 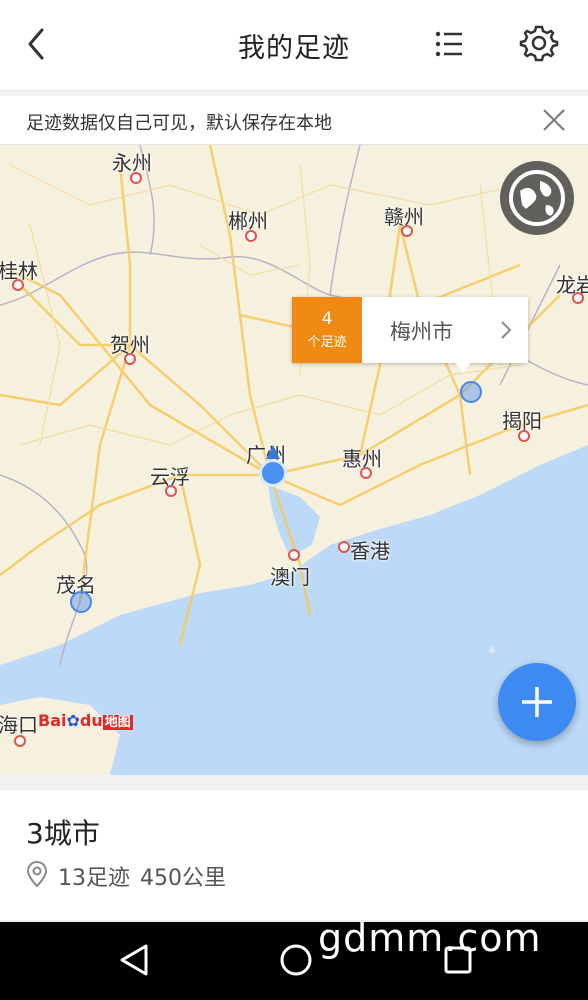 What do you see at coordinates (37, 874) in the screenshot?
I see `location-pin-icon` at bounding box center [37, 874].